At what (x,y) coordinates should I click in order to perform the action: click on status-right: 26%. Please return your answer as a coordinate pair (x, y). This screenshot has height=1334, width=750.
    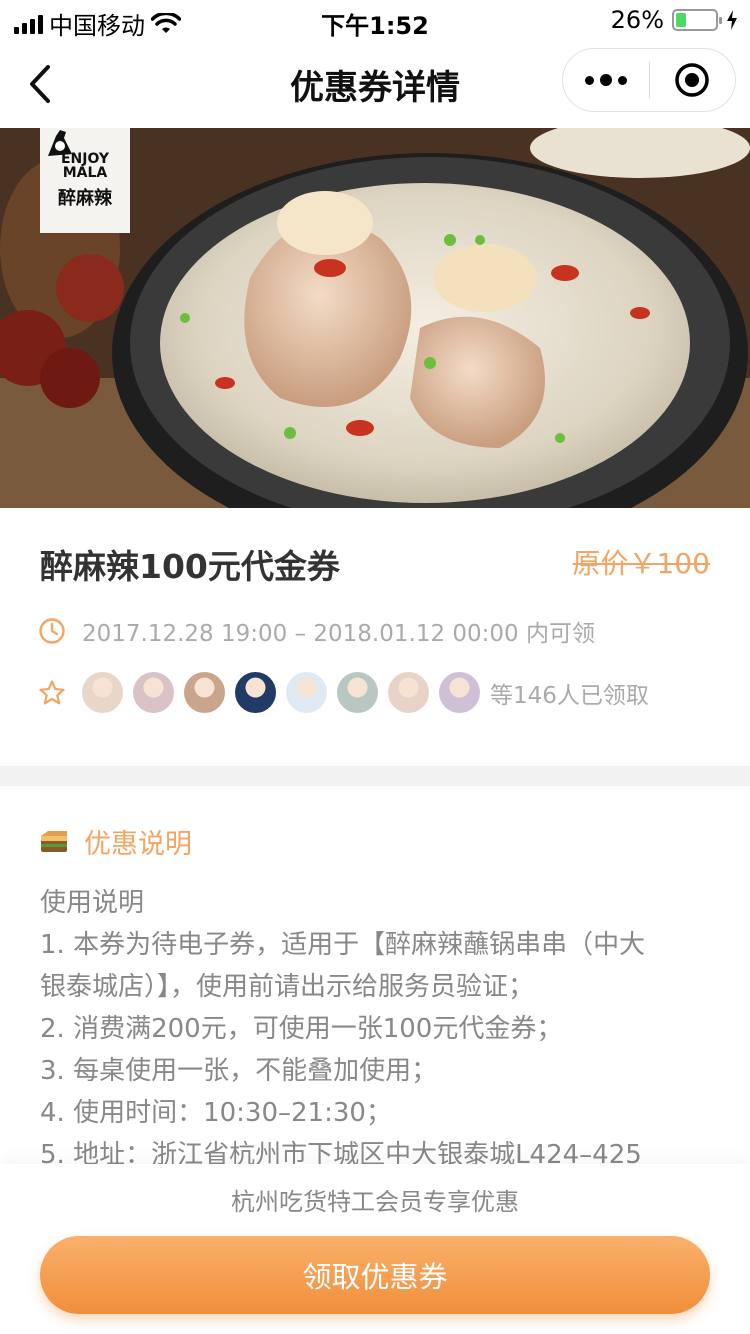
    Looking at the image, I should click on (674, 20).